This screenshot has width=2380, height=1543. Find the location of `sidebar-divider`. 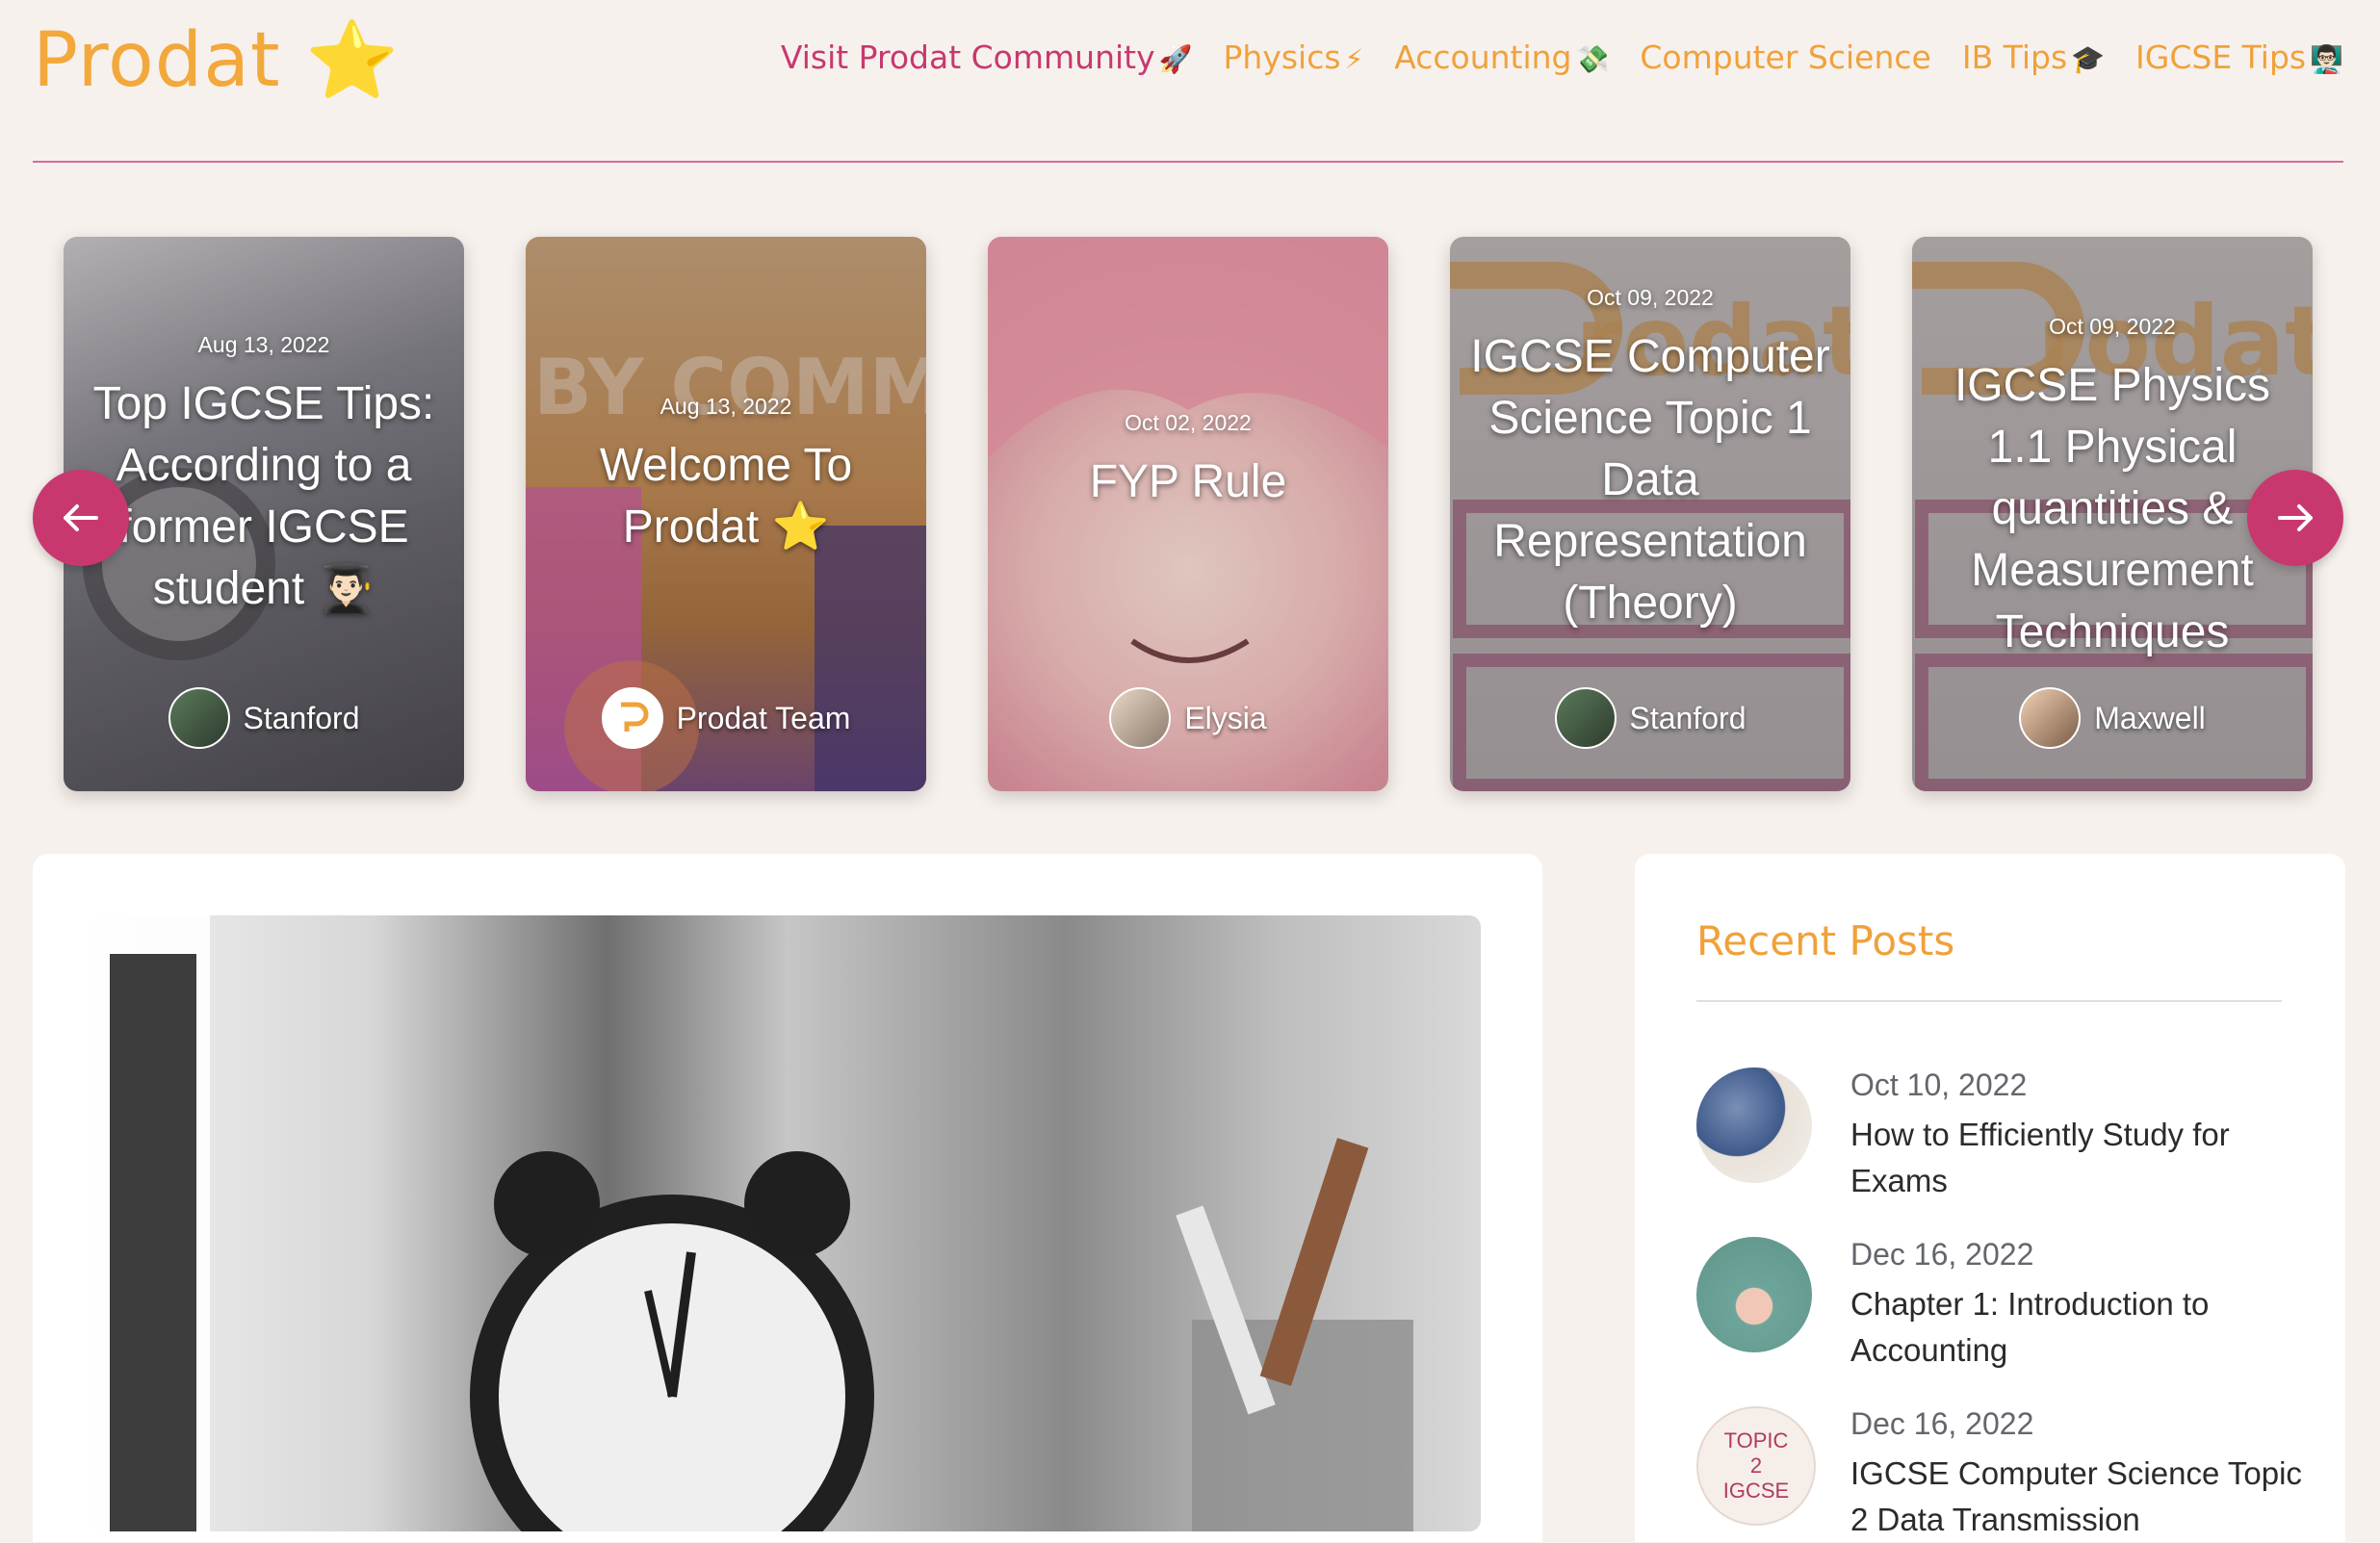

sidebar-divider is located at coordinates (1989, 1001).